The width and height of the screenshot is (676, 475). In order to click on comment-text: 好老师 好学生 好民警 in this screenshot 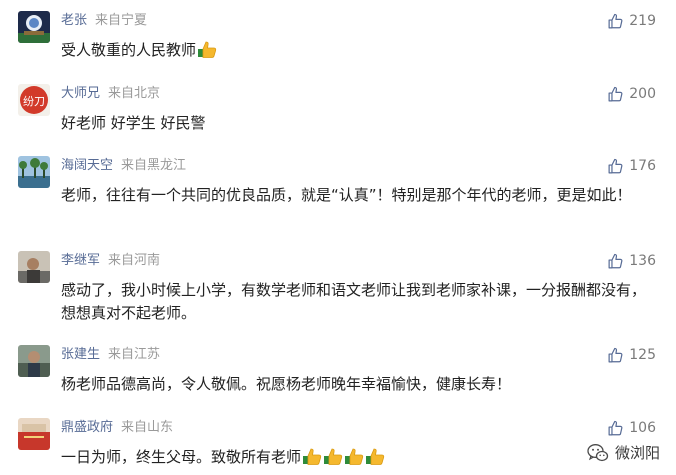, I will do `click(359, 123)`.